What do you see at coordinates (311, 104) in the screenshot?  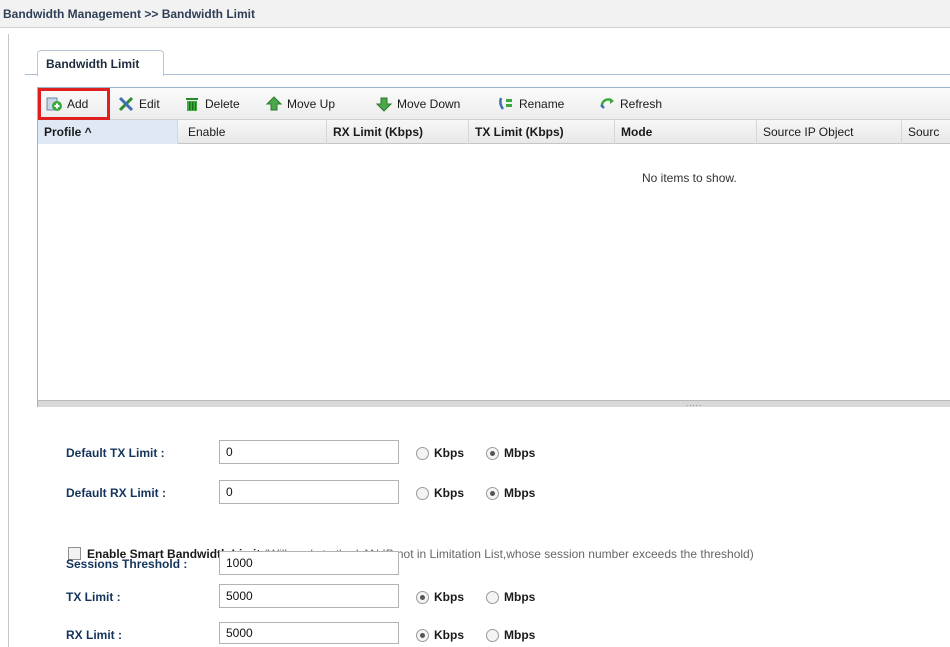 I see `move-up-label: Move Up` at bounding box center [311, 104].